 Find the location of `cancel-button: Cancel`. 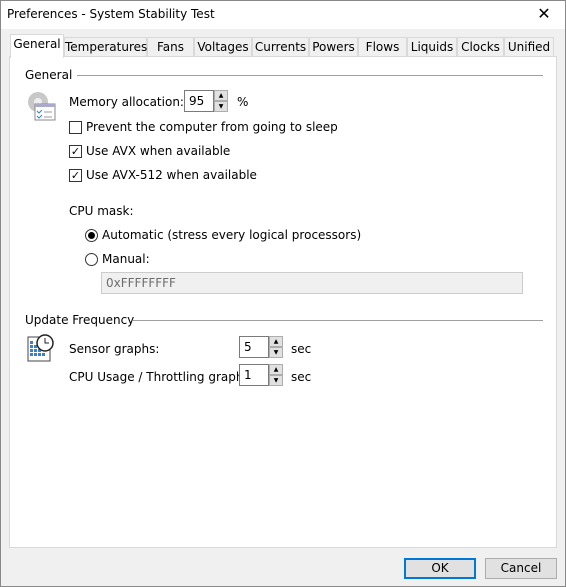

cancel-button: Cancel is located at coordinates (521, 568).